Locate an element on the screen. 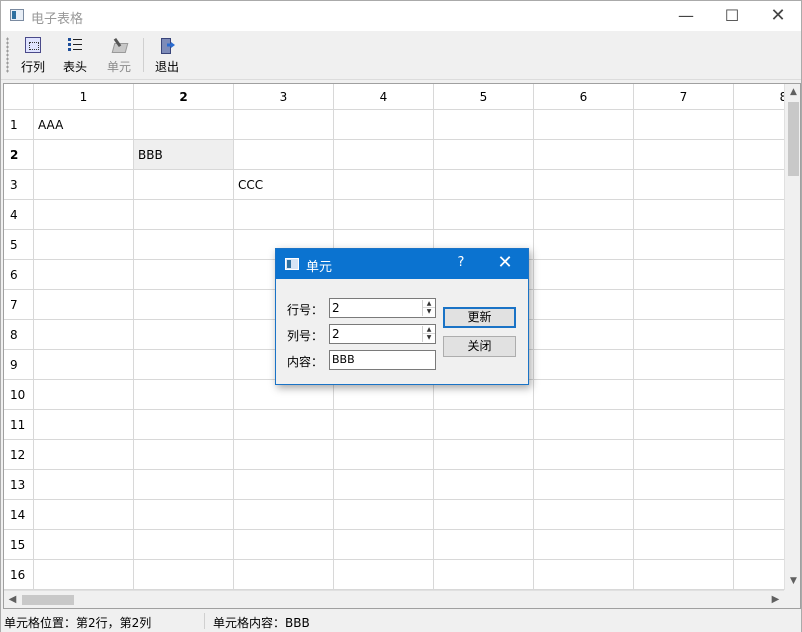  row-header: 9 is located at coordinates (19, 365).